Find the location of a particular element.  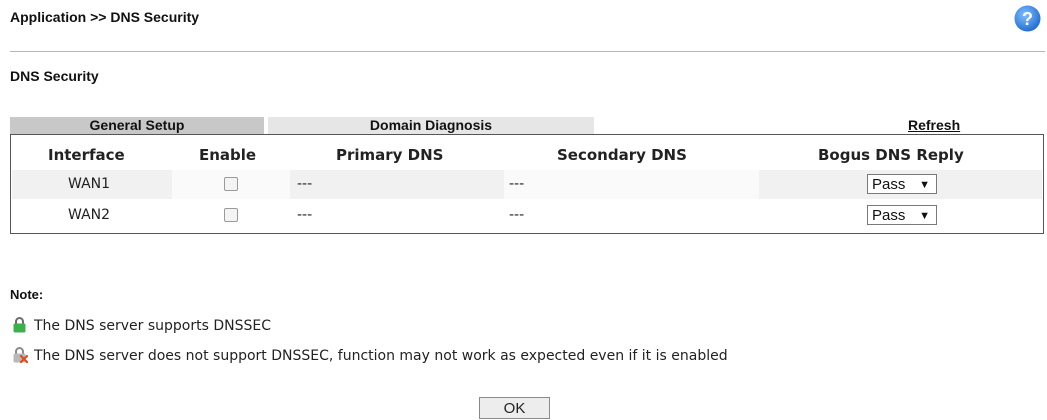

ok-button: OK is located at coordinates (514, 408).